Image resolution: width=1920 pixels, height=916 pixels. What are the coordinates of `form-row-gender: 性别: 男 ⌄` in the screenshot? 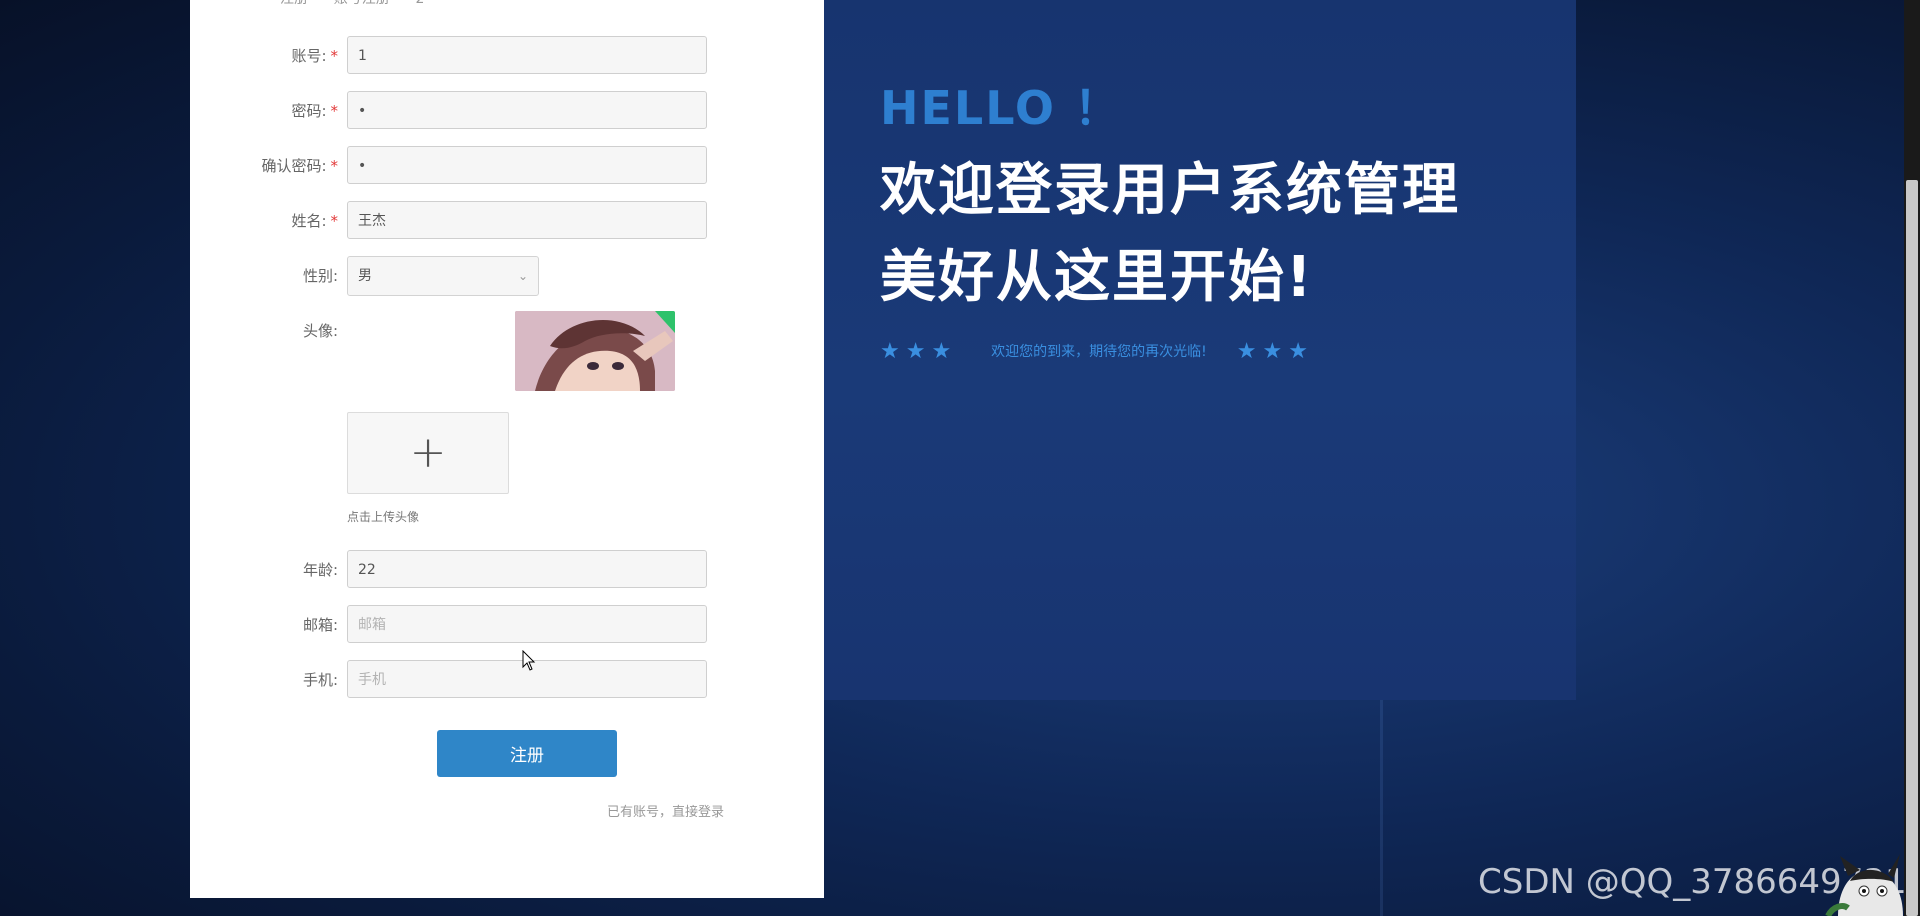 It's located at (507, 276).